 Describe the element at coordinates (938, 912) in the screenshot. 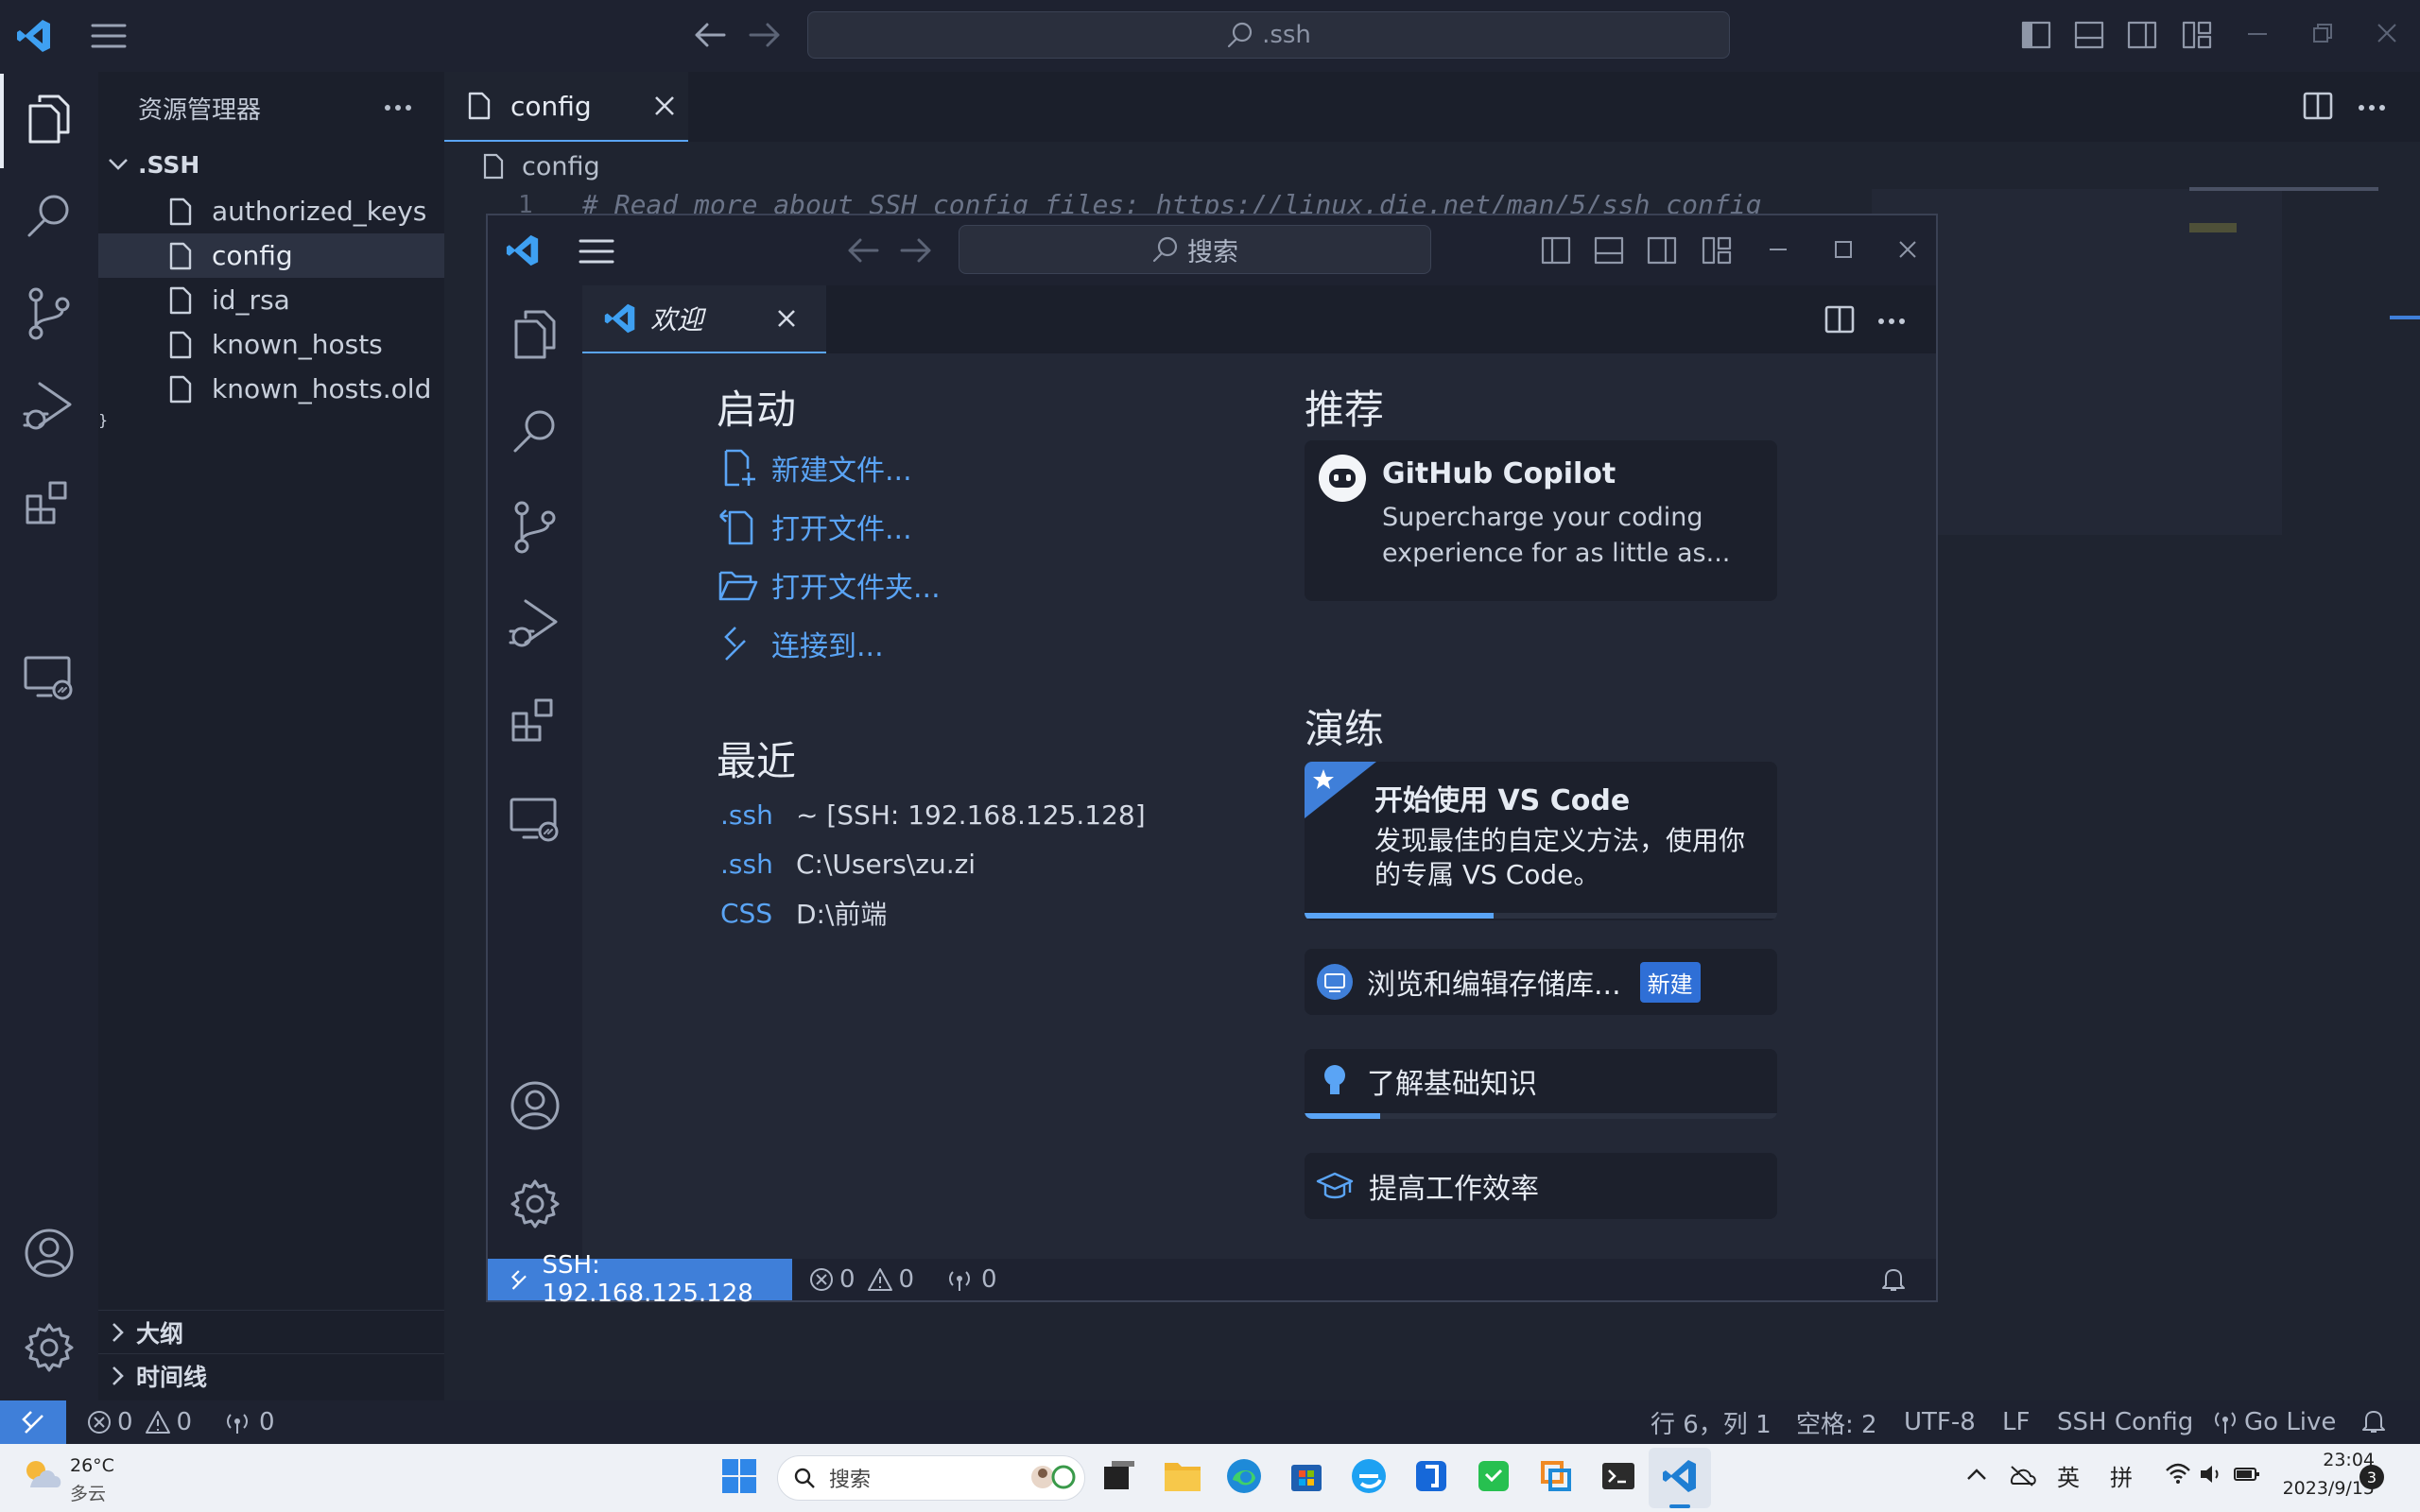

I see `recent-item: CSS D:\前端` at that location.